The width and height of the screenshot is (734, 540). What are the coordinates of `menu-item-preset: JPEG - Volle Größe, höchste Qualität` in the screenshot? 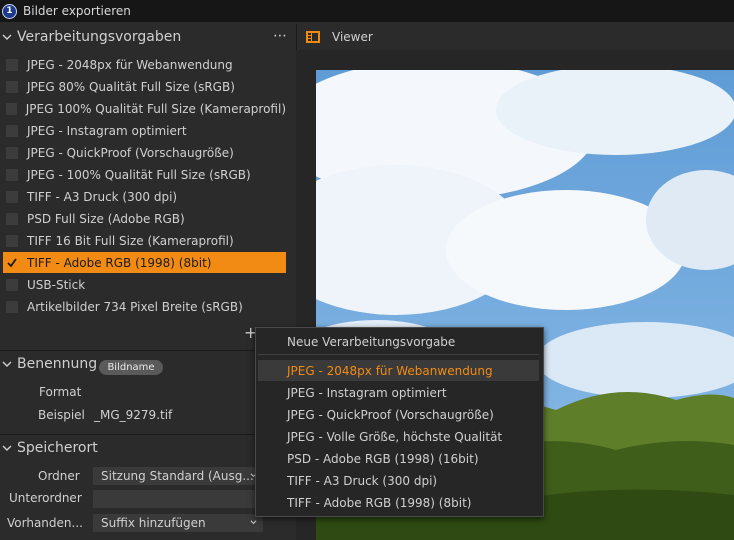 It's located at (398, 436).